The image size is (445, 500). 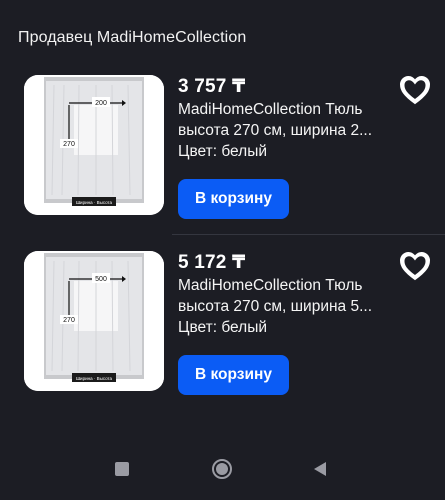 I want to click on seller-title: Продавец MadiHomeCollection, so click(x=132, y=37).